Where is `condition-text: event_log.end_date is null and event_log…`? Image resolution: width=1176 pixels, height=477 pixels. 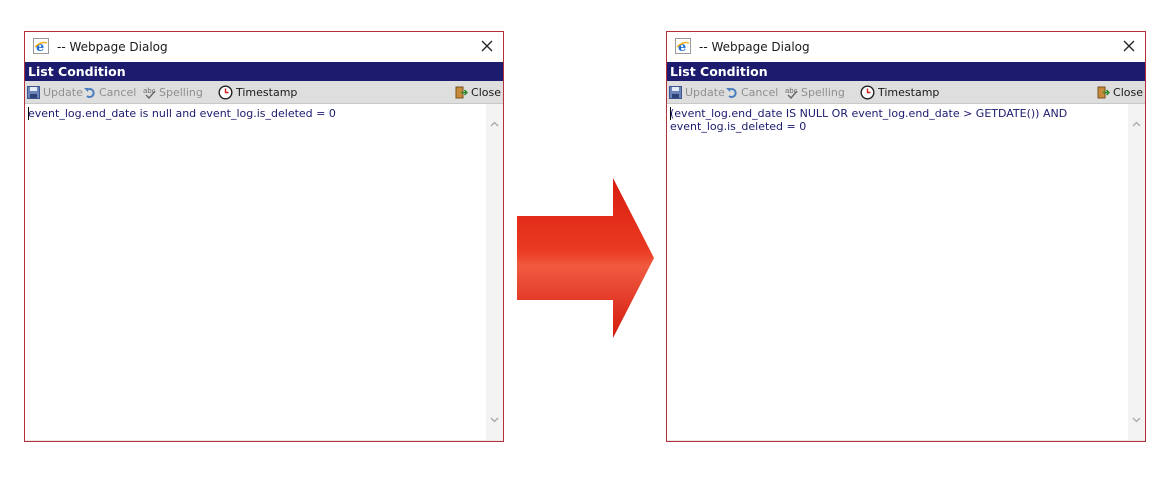
condition-text: event_log.end_date is null and event_log… is located at coordinates (253, 113).